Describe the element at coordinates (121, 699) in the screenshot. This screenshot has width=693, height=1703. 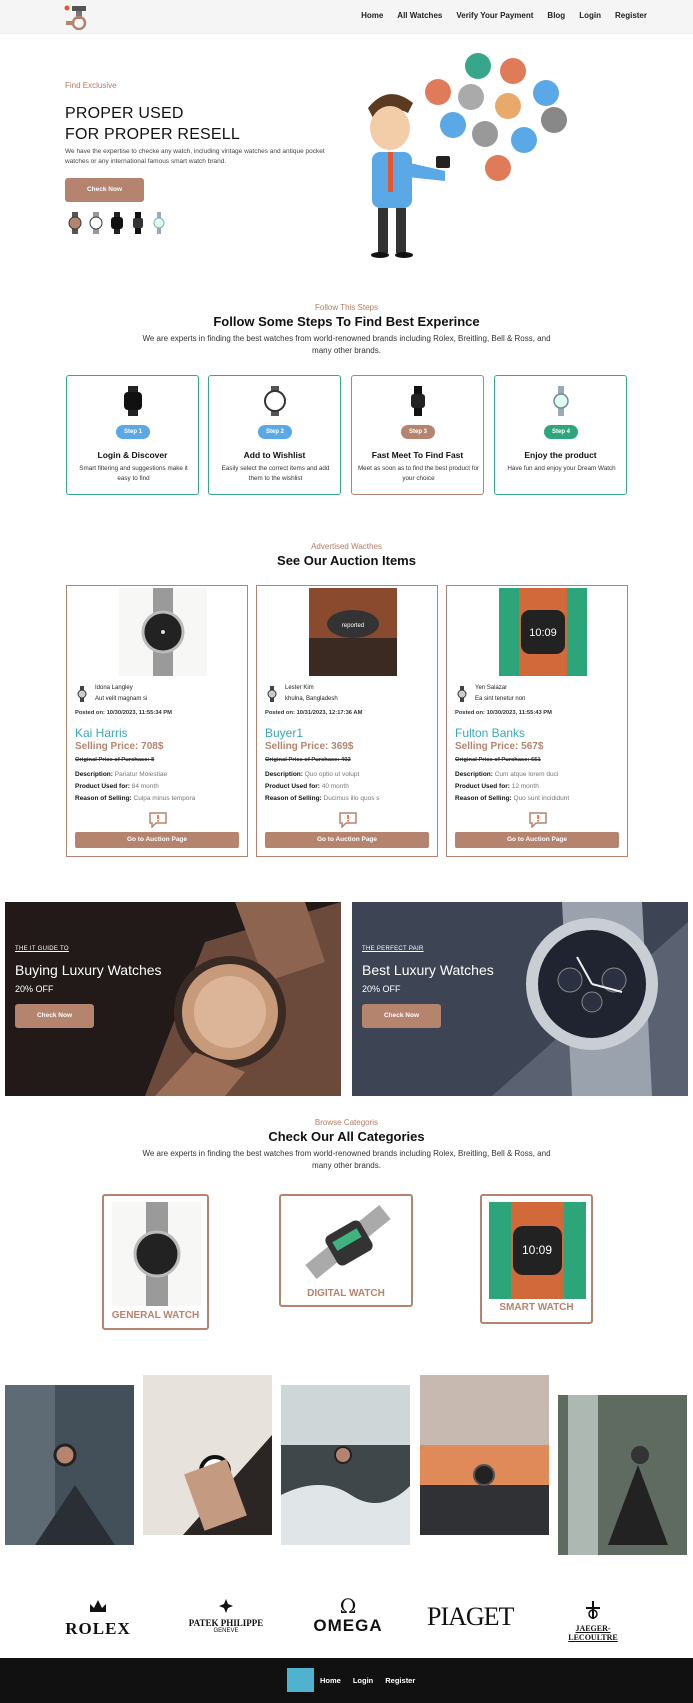
I see `seller-location: Aut velit magnam si` at that location.